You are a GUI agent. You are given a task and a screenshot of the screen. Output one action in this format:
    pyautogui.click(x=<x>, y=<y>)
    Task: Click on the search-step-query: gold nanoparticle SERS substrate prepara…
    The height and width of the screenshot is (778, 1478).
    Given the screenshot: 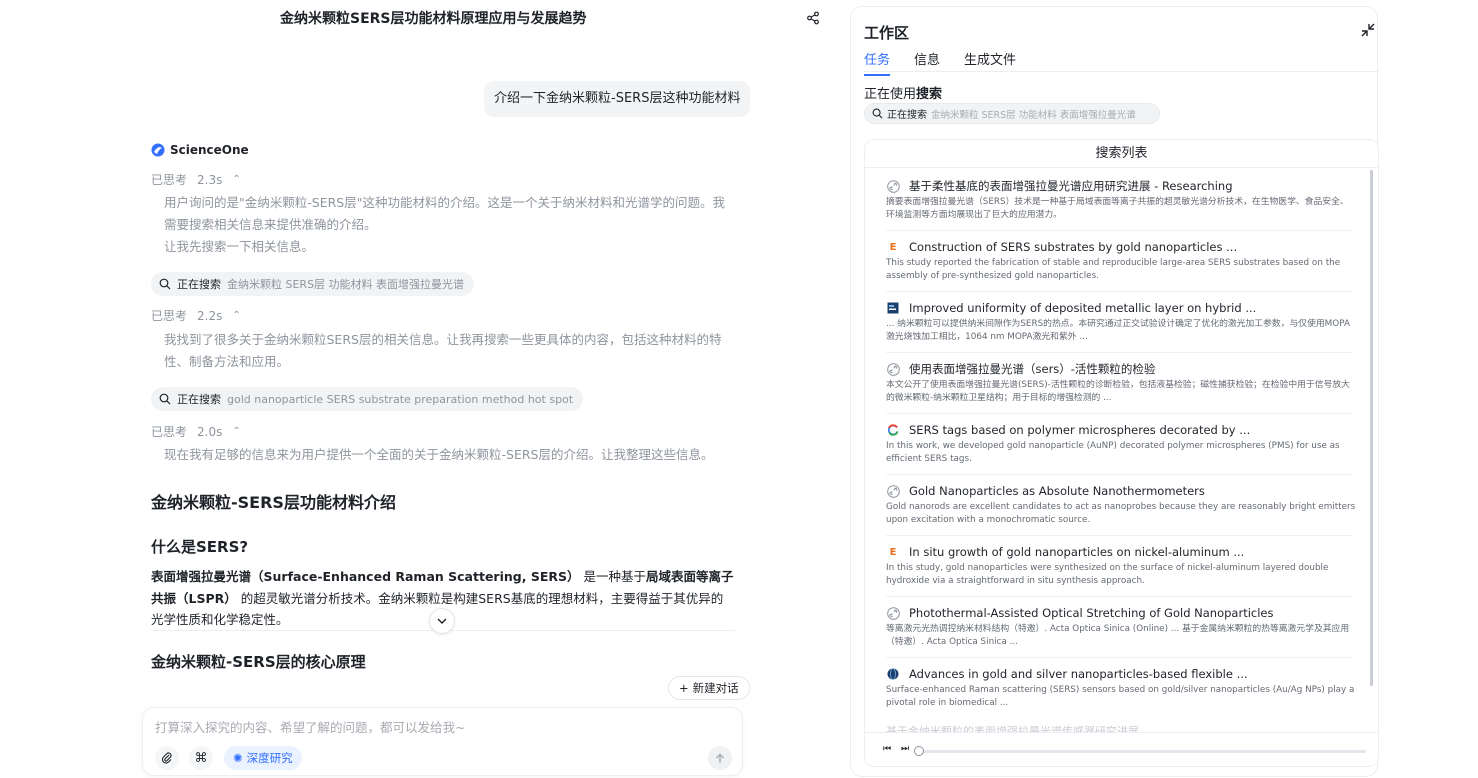 What is the action you would take?
    pyautogui.click(x=400, y=399)
    